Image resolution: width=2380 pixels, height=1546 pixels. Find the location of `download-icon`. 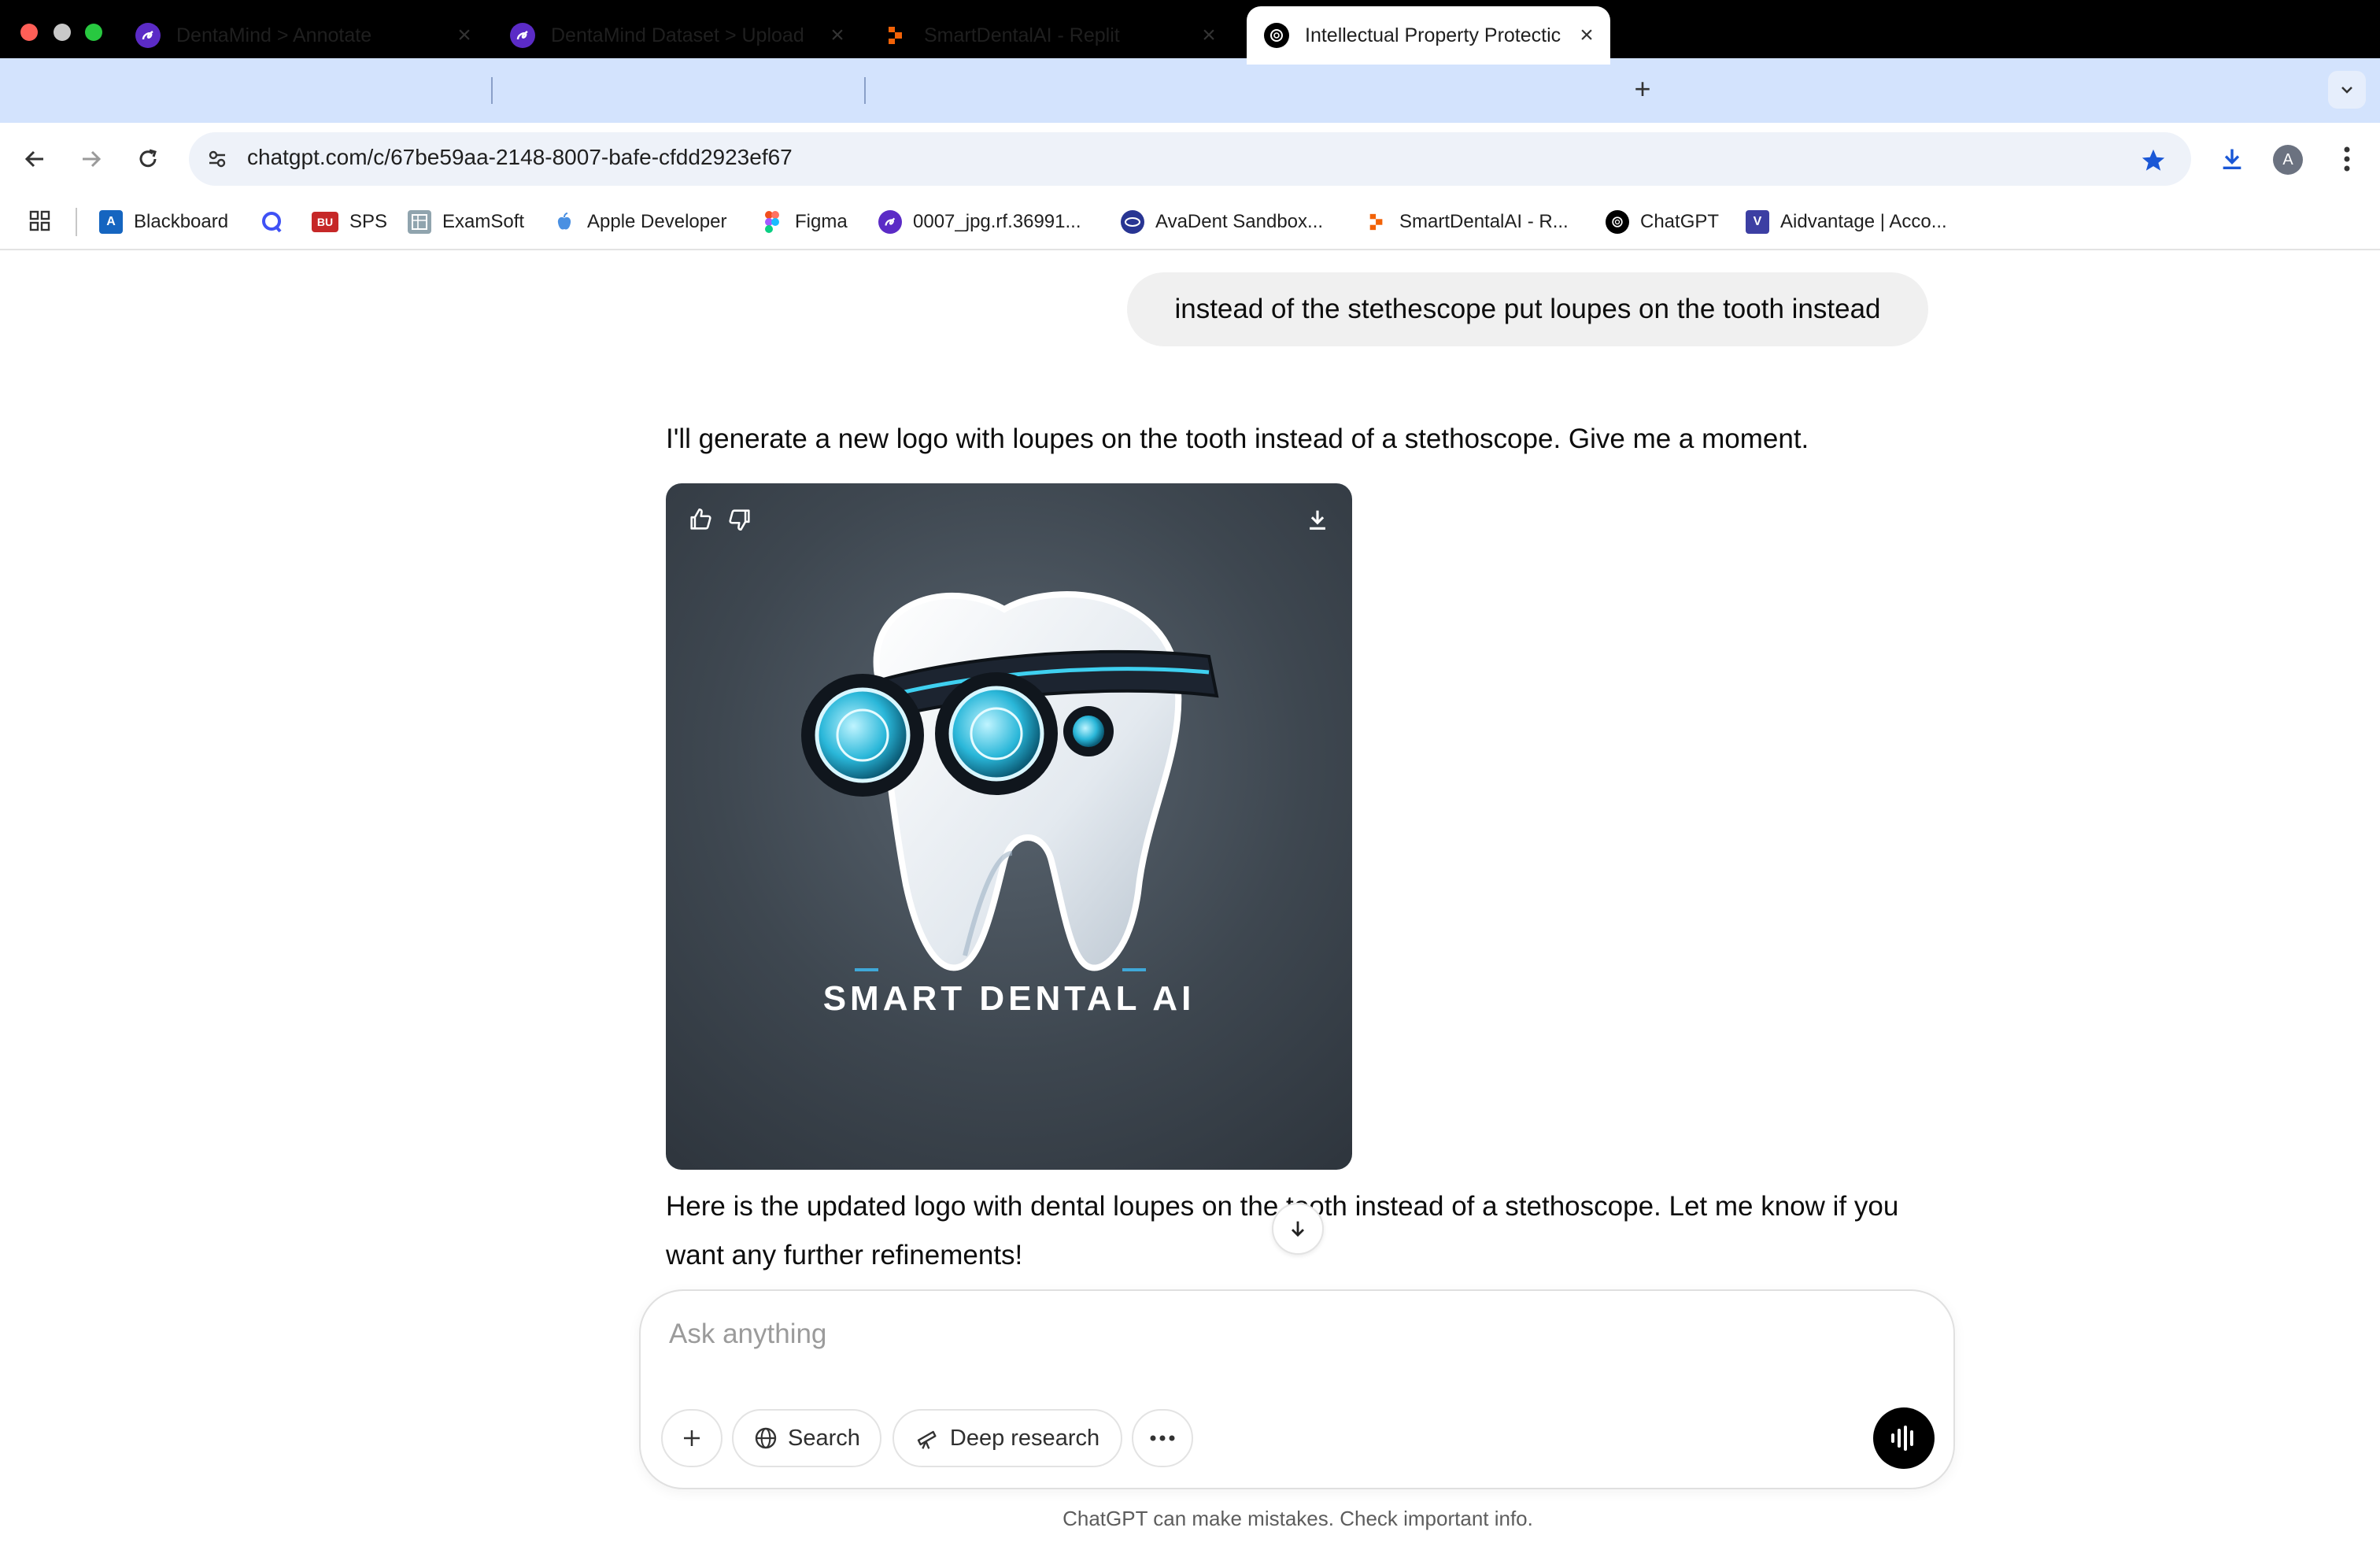

download-icon is located at coordinates (2232, 159).